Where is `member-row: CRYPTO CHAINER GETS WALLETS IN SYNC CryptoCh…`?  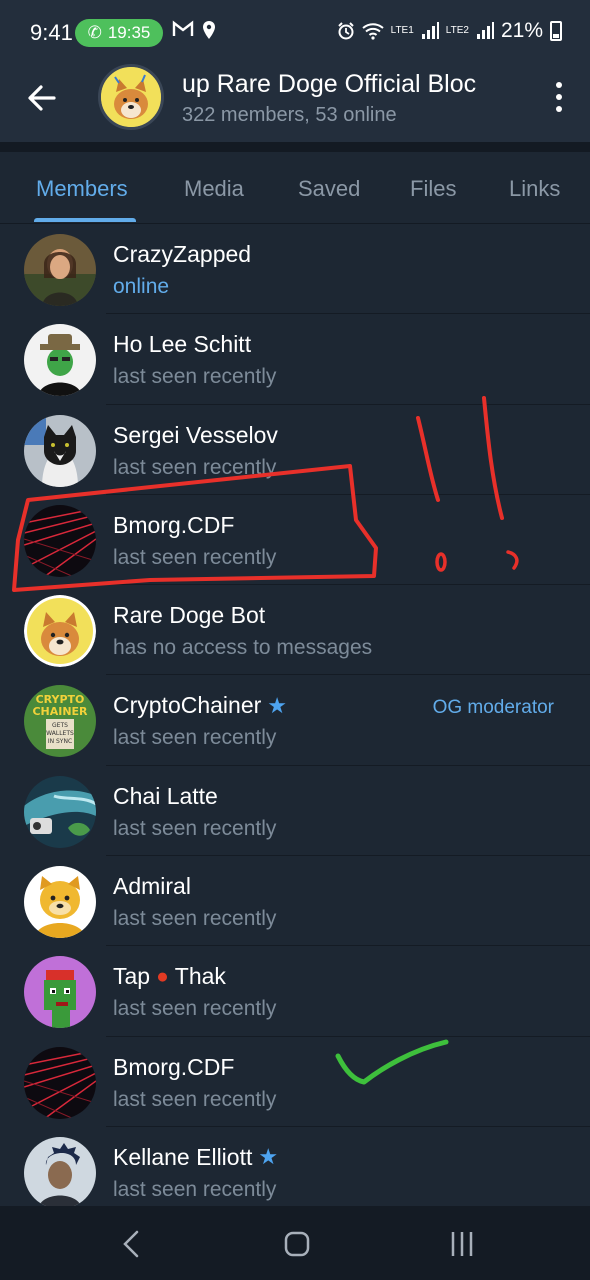 member-row: CRYPTO CHAINER GETS WALLETS IN SYNC CryptoCh… is located at coordinates (295, 720).